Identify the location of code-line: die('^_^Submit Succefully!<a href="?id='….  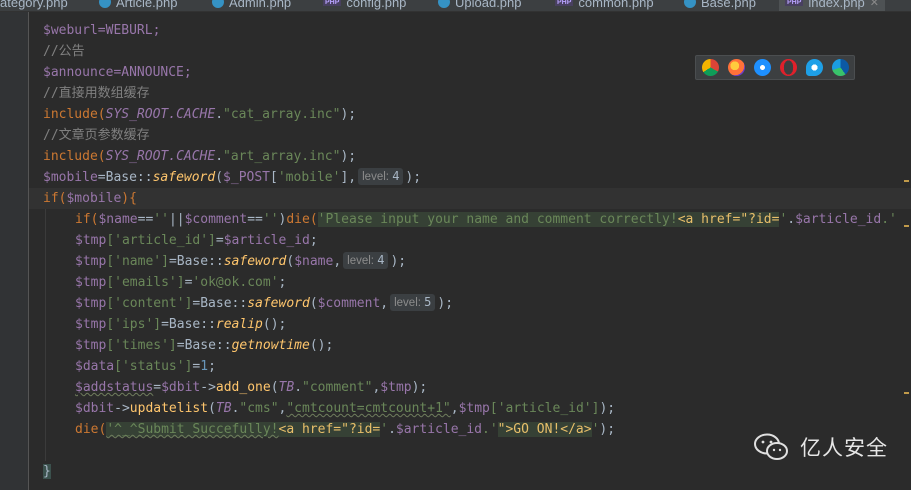
(345, 429).